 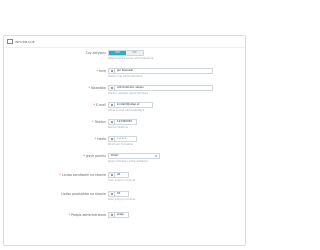 What do you see at coordinates (95, 156) in the screenshot?
I see `language-label-text: Język panelu` at bounding box center [95, 156].